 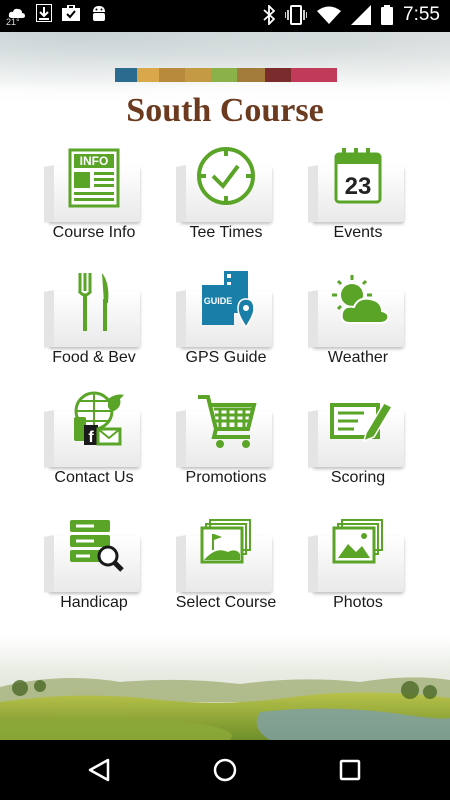 I want to click on menu-item-label: GPS Guide, so click(x=226, y=357).